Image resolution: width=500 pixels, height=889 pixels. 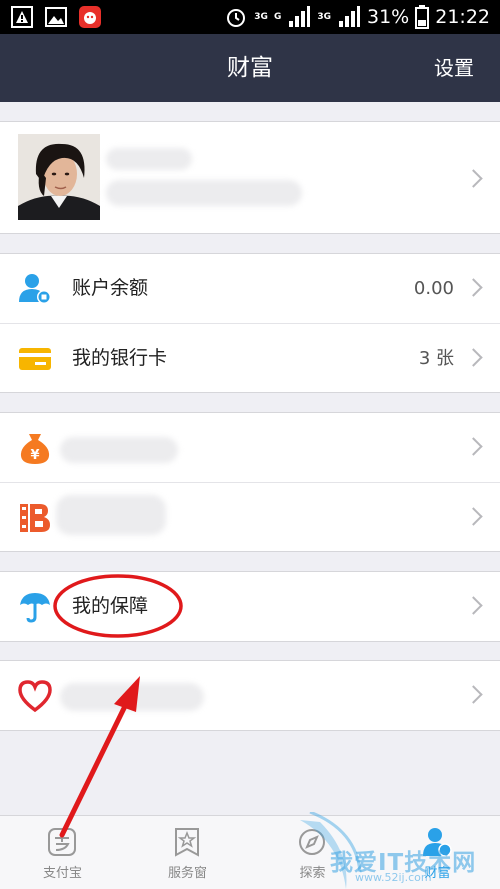 What do you see at coordinates (422, 17) in the screenshot?
I see `battery-icon` at bounding box center [422, 17].